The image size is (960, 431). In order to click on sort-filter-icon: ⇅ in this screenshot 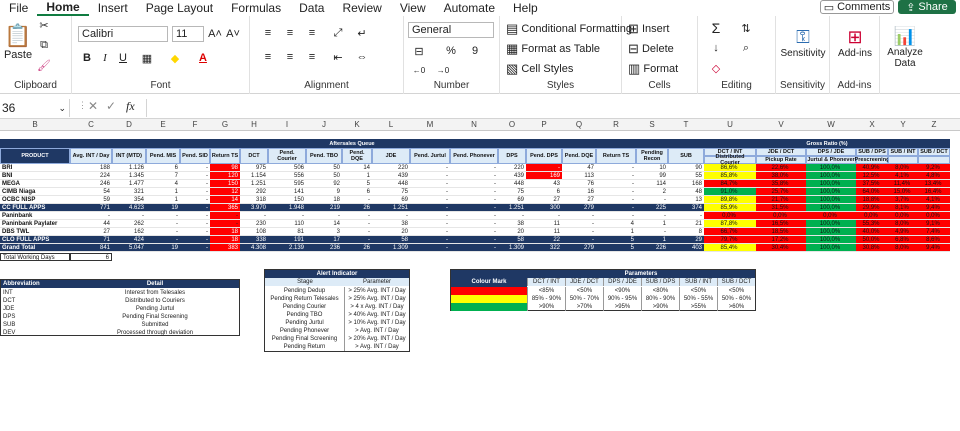, I will do `click(746, 28)`.